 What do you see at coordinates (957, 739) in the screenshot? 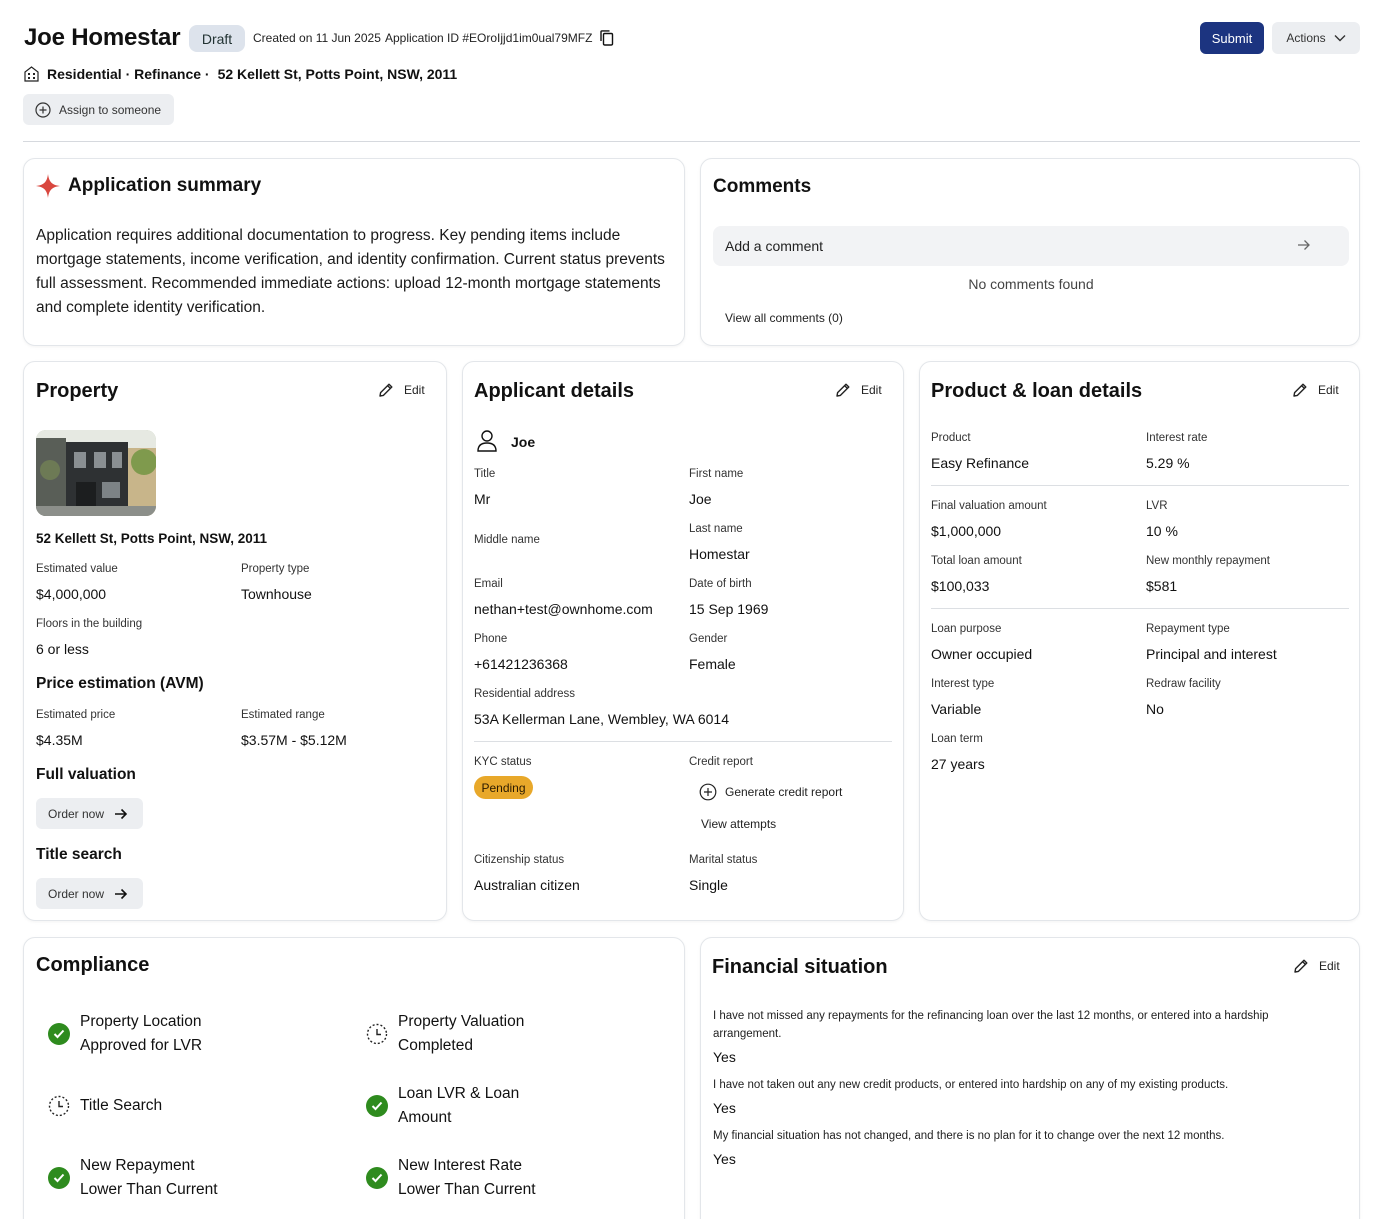
I see `loan-term-label: Loan term` at bounding box center [957, 739].